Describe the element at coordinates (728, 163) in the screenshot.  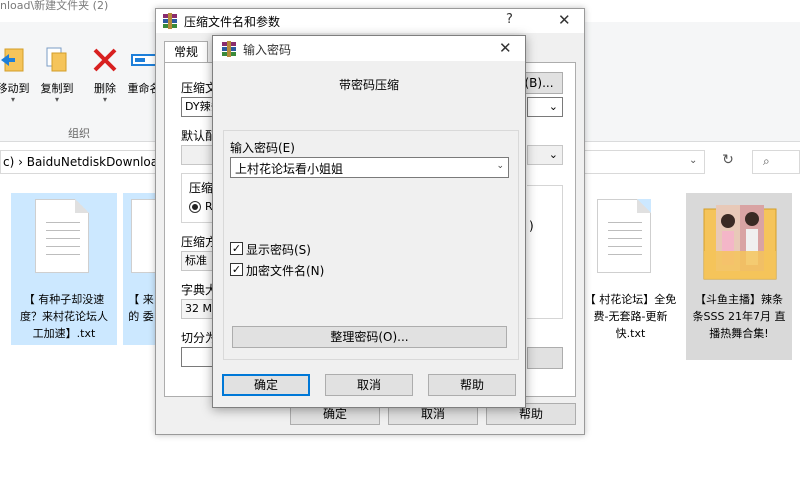
I see `refresh-icon: ↻` at that location.